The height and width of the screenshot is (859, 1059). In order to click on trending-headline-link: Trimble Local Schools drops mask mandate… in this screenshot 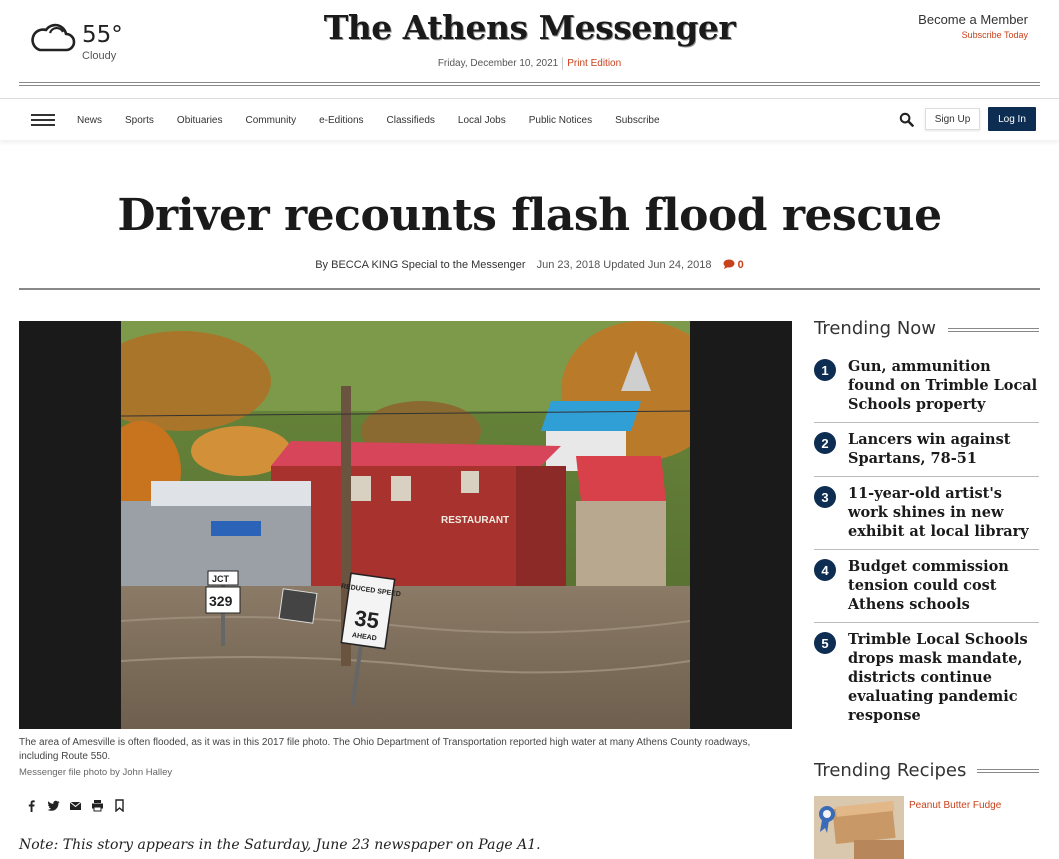, I will do `click(943, 677)`.